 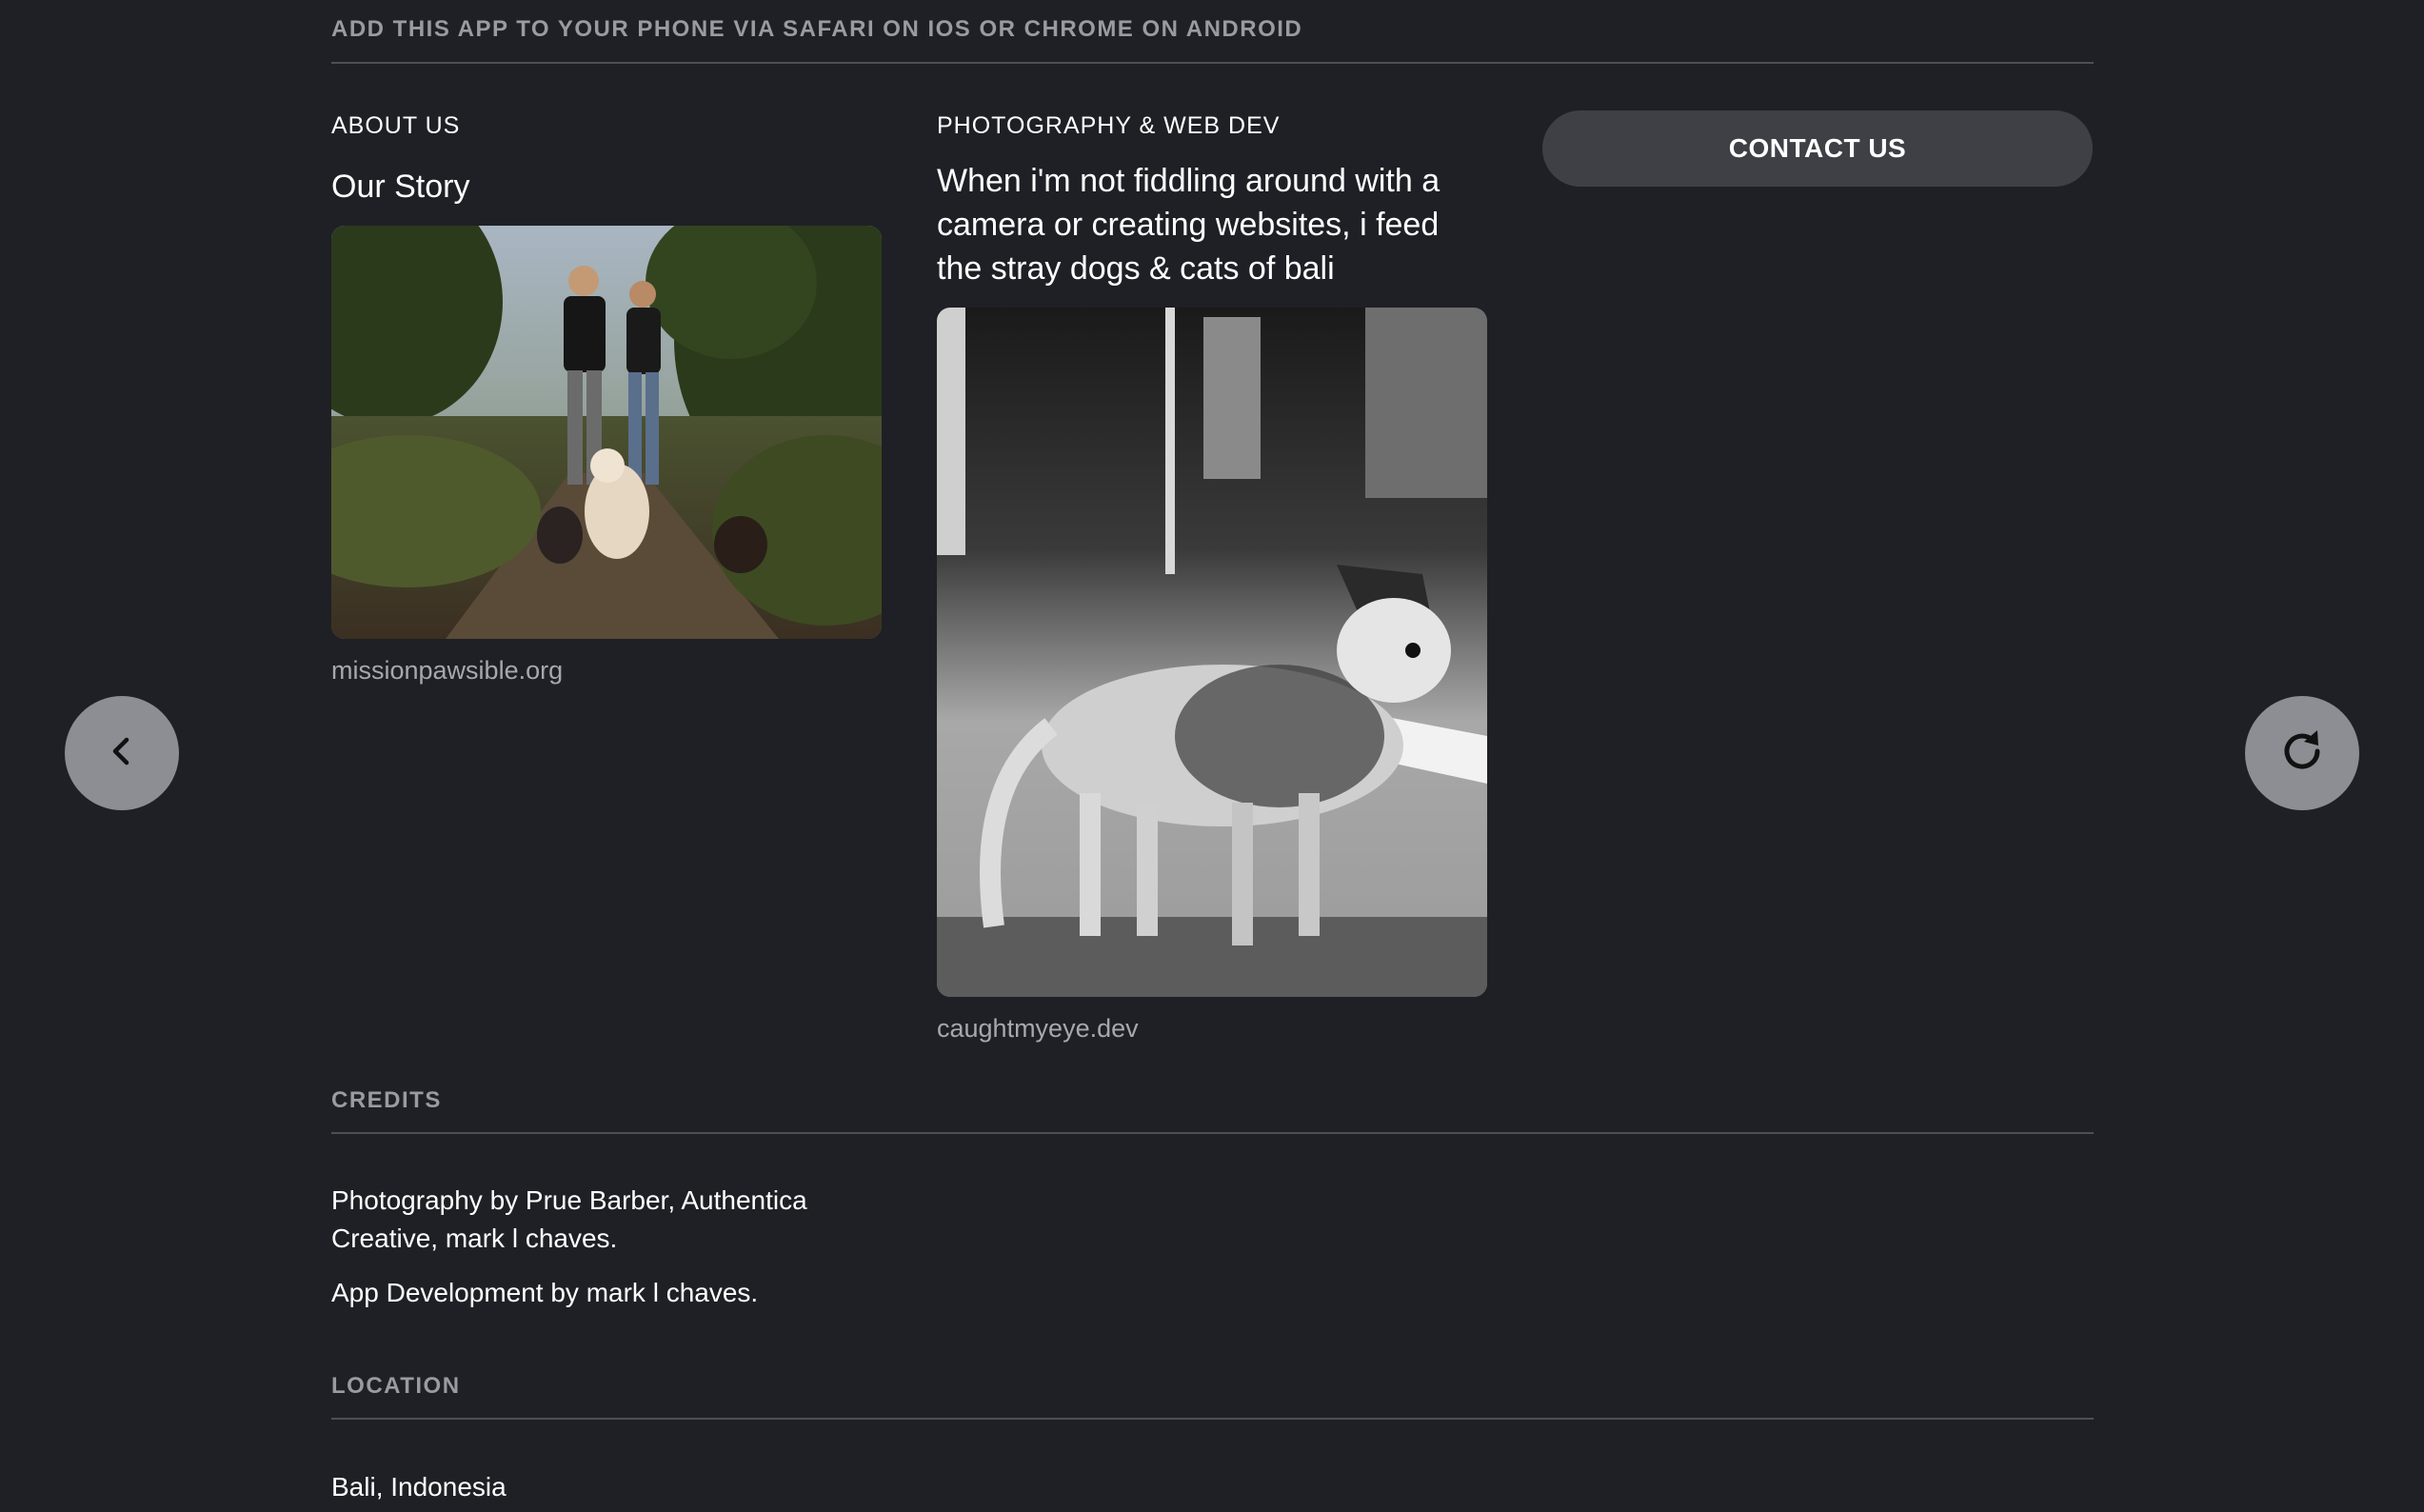 What do you see at coordinates (1109, 125) in the screenshot?
I see `photography-kicker: PHOTOGRAPHY & WEB DEV` at bounding box center [1109, 125].